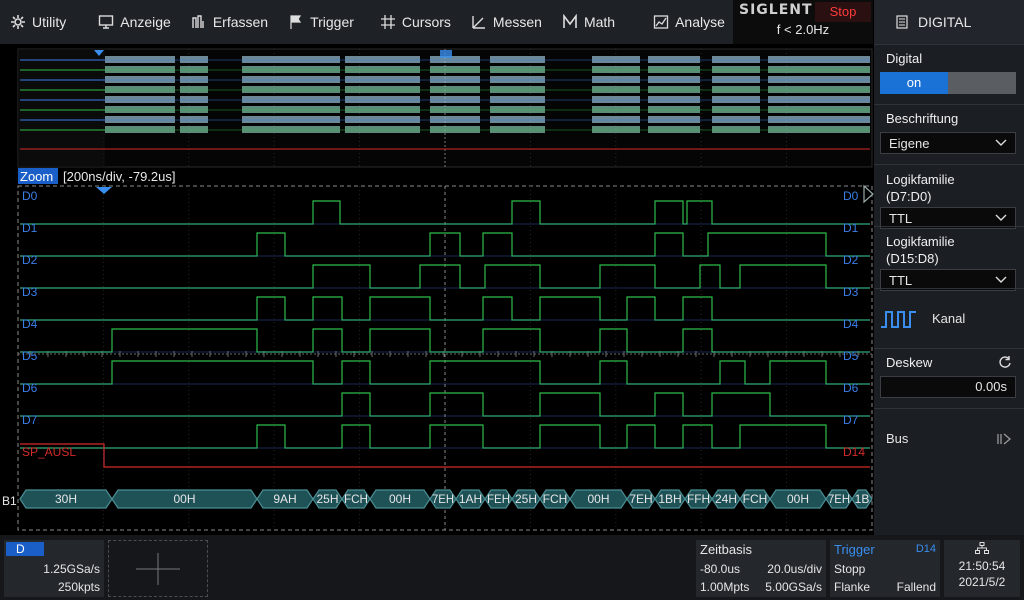  Describe the element at coordinates (25, 549) in the screenshot. I see `digital-tag: D` at that location.